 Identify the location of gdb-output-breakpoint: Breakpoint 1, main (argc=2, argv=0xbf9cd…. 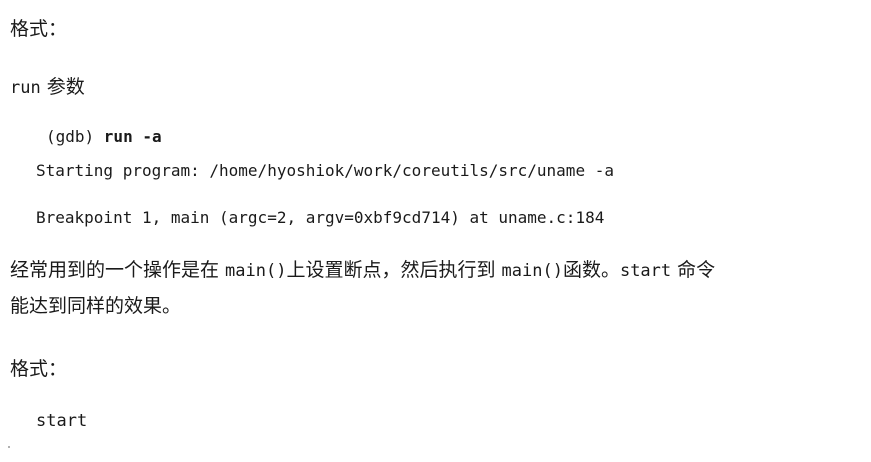
(320, 217).